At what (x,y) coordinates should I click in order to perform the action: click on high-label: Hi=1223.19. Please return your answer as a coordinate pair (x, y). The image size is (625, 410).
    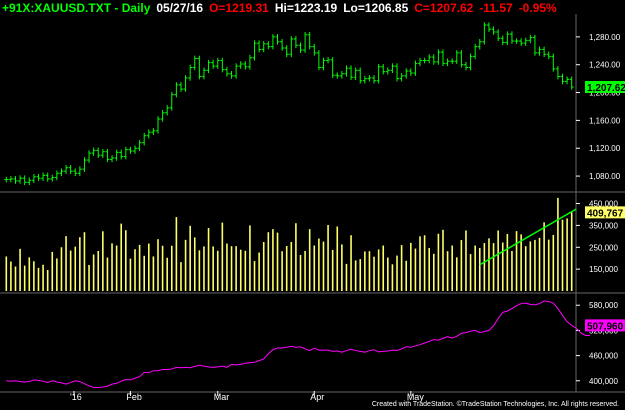
    Looking at the image, I should click on (306, 8).